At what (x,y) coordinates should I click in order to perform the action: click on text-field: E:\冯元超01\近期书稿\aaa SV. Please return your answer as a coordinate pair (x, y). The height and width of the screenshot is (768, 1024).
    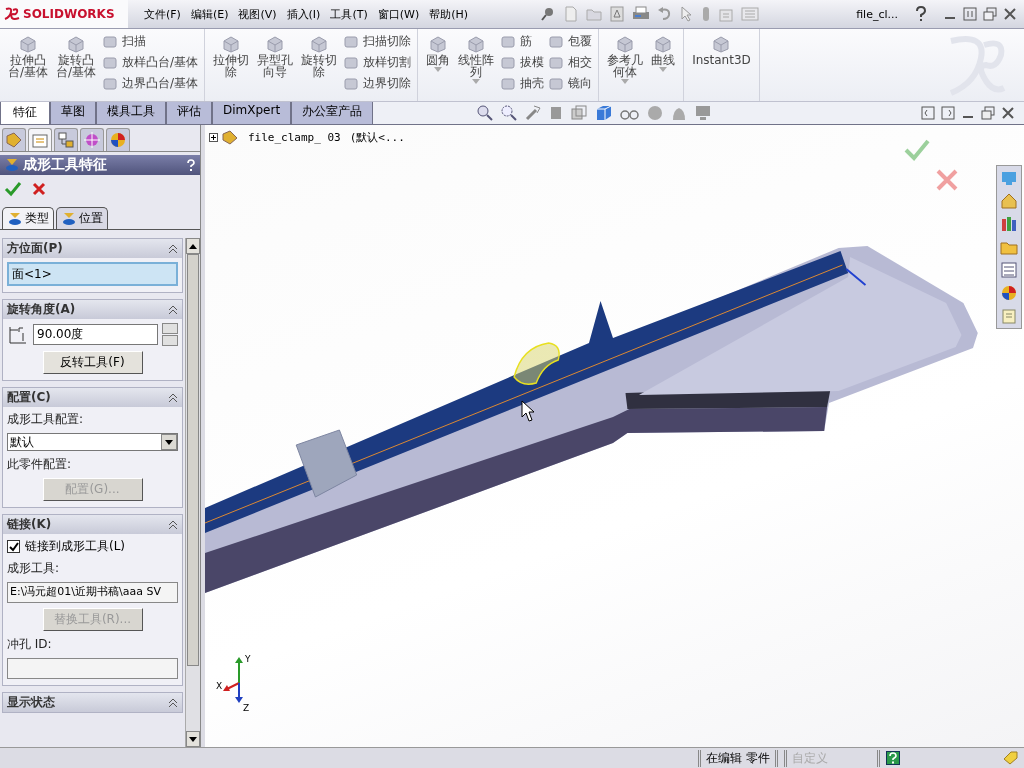
    Looking at the image, I should click on (92, 592).